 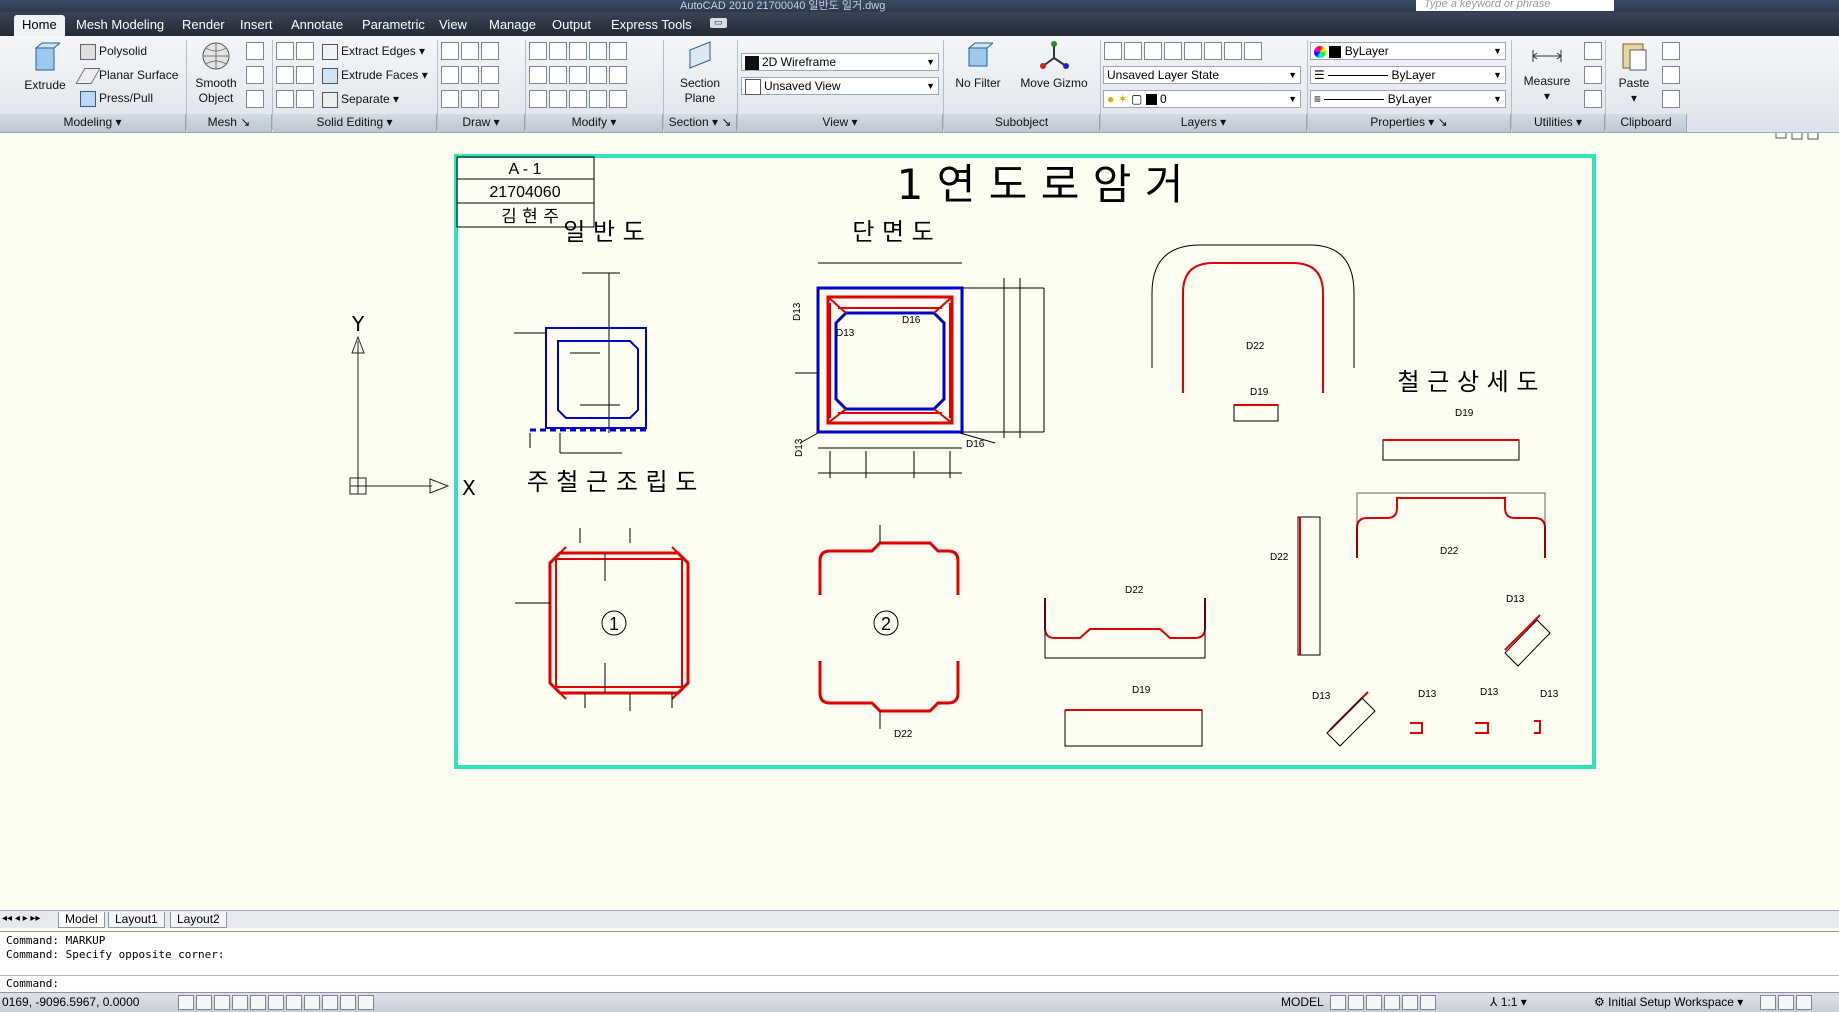 I want to click on minimize-icon, so click(x=1781, y=136).